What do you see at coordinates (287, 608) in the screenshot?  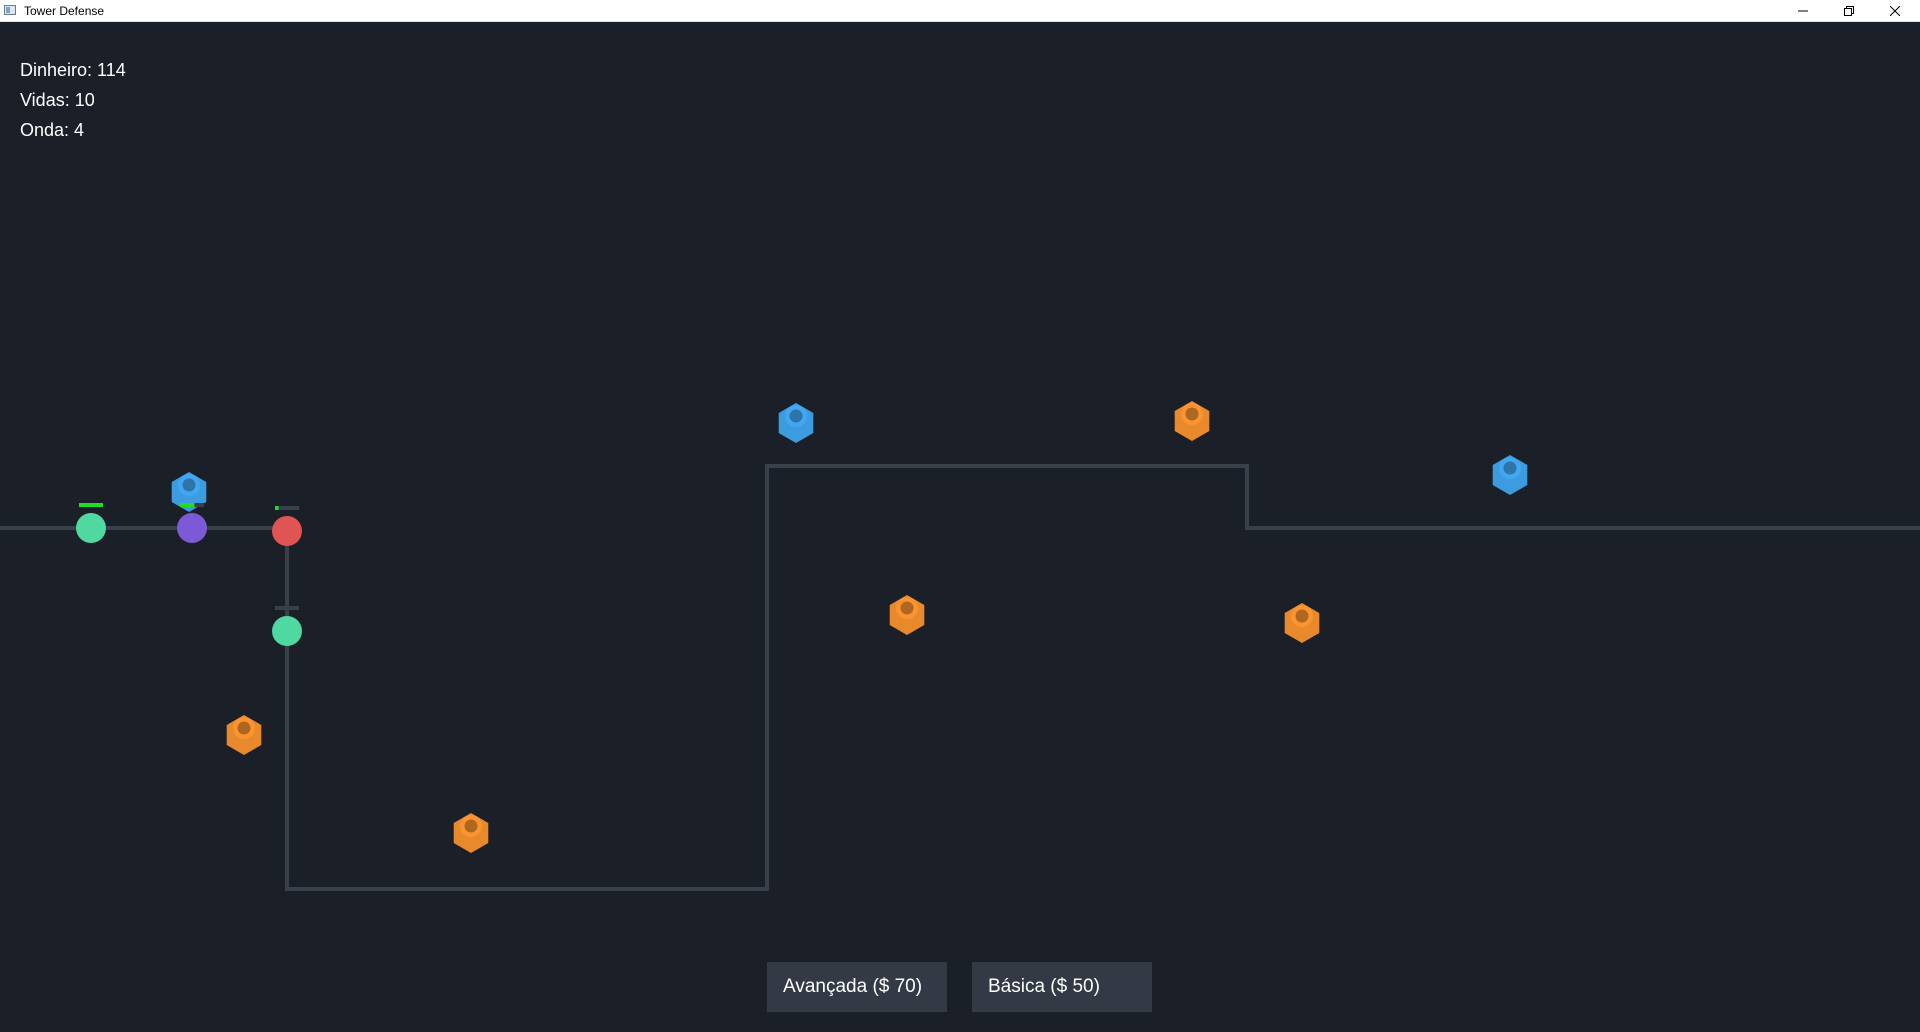 I see `enemy-health-bar-track` at bounding box center [287, 608].